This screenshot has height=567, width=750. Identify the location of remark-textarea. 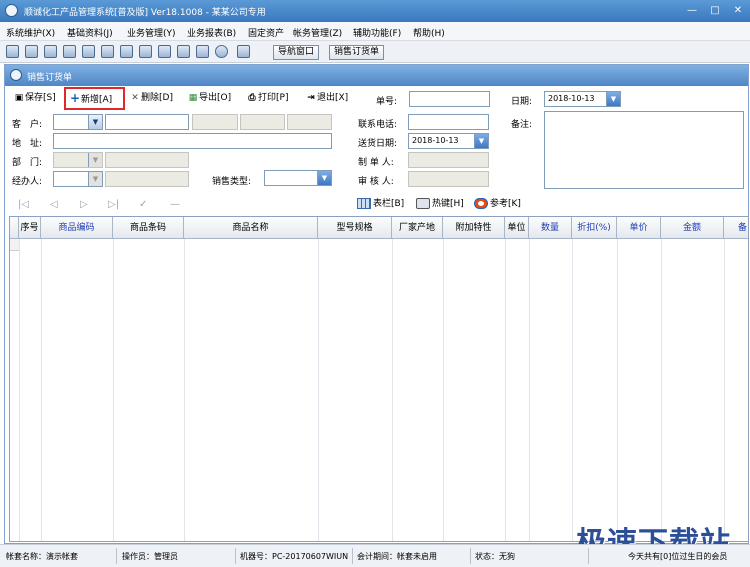
(644, 150).